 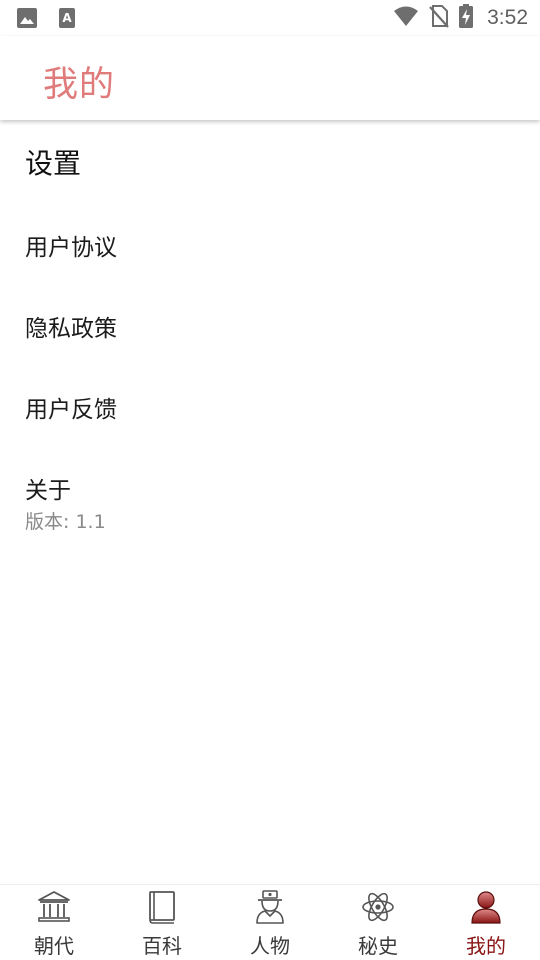 I want to click on menu-item-label: 关于, so click(x=48, y=491).